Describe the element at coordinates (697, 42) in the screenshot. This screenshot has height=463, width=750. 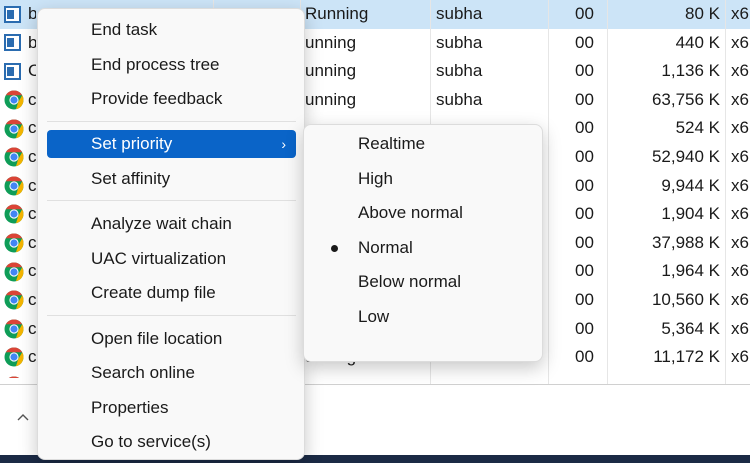
I see `process-memory: 440 K` at that location.